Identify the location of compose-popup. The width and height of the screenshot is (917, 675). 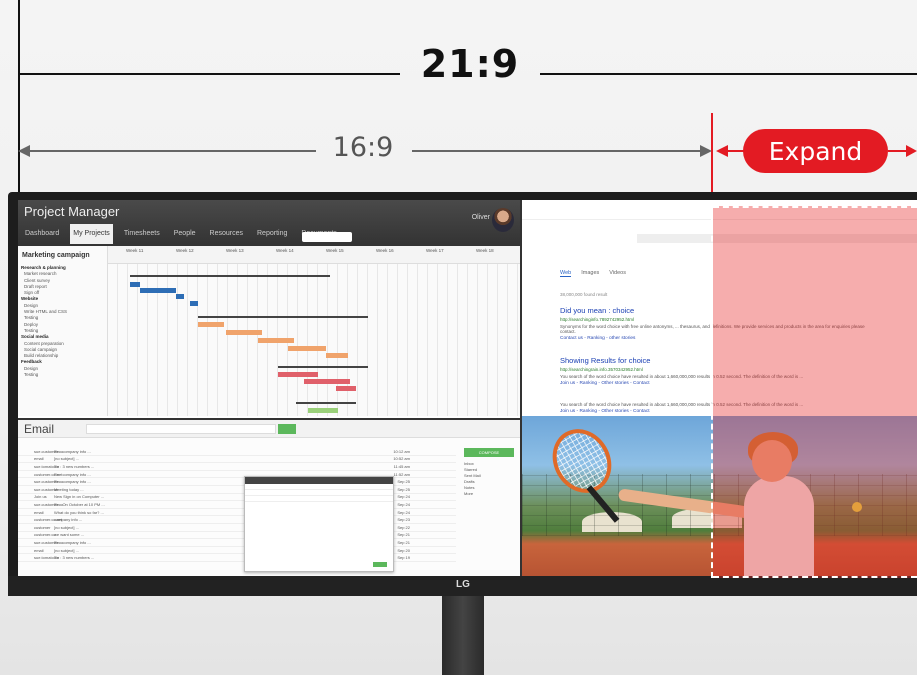
(319, 524).